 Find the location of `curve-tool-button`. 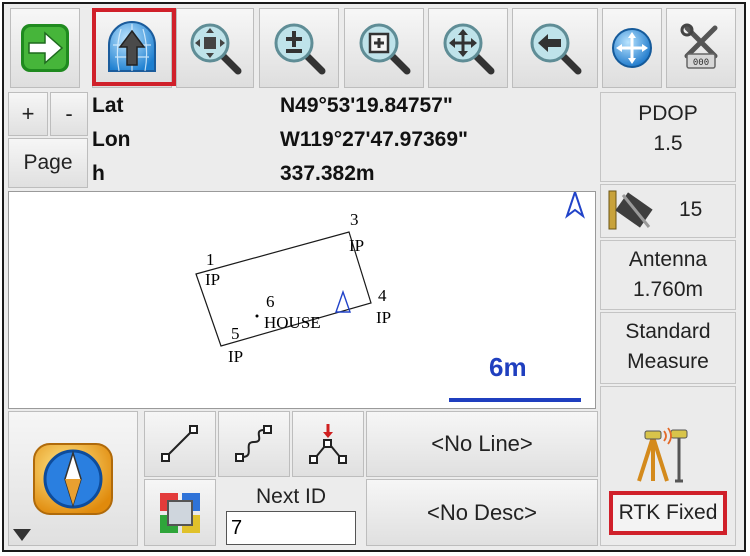

curve-tool-button is located at coordinates (254, 444).